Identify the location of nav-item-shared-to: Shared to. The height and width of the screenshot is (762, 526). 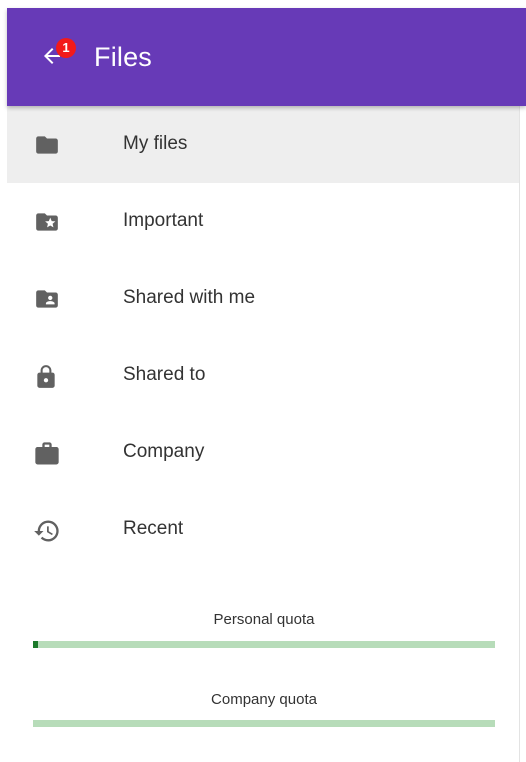
(263, 375).